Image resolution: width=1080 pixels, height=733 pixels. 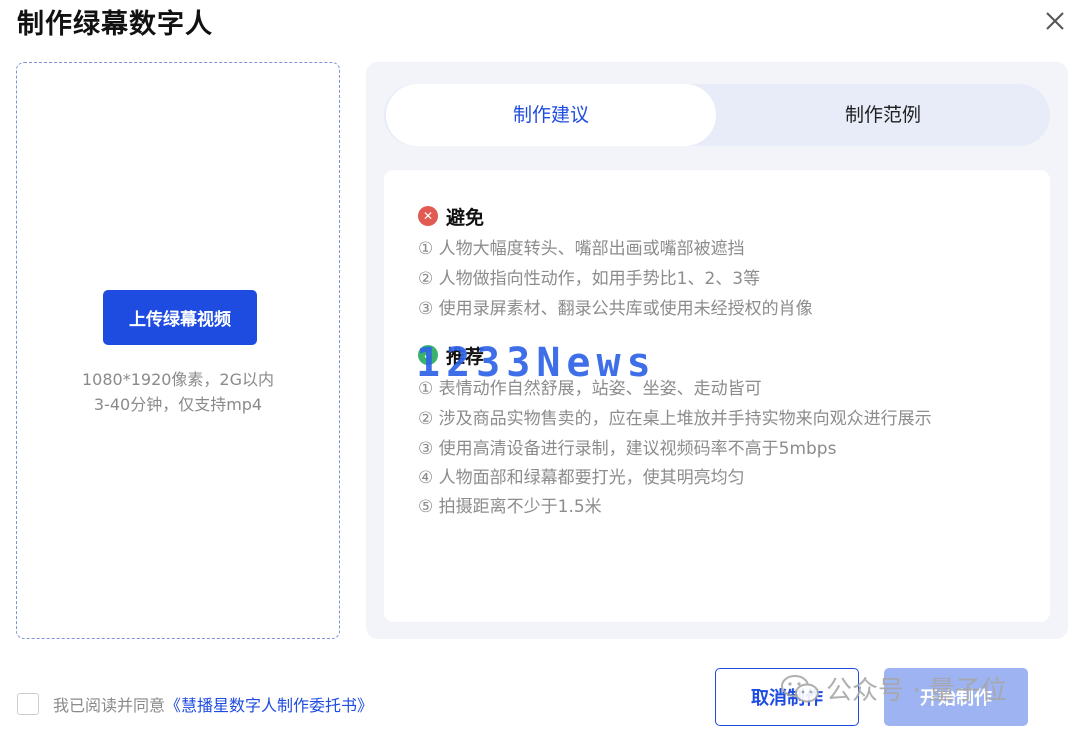 What do you see at coordinates (510, 507) in the screenshot?
I see `recommend-item: ⑤ 拍摄距离不少于1.5米` at bounding box center [510, 507].